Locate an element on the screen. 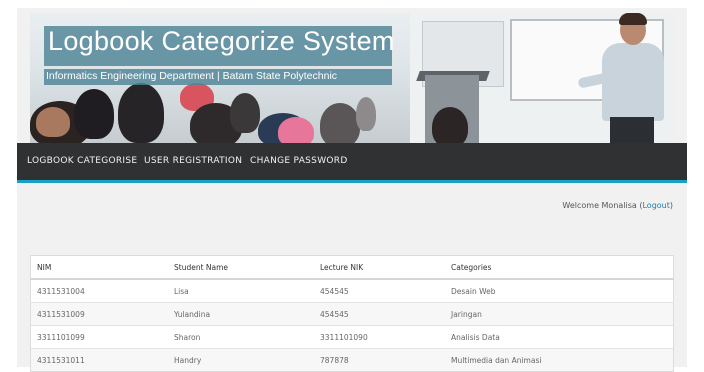  welcome-text-close: ) is located at coordinates (671, 205).